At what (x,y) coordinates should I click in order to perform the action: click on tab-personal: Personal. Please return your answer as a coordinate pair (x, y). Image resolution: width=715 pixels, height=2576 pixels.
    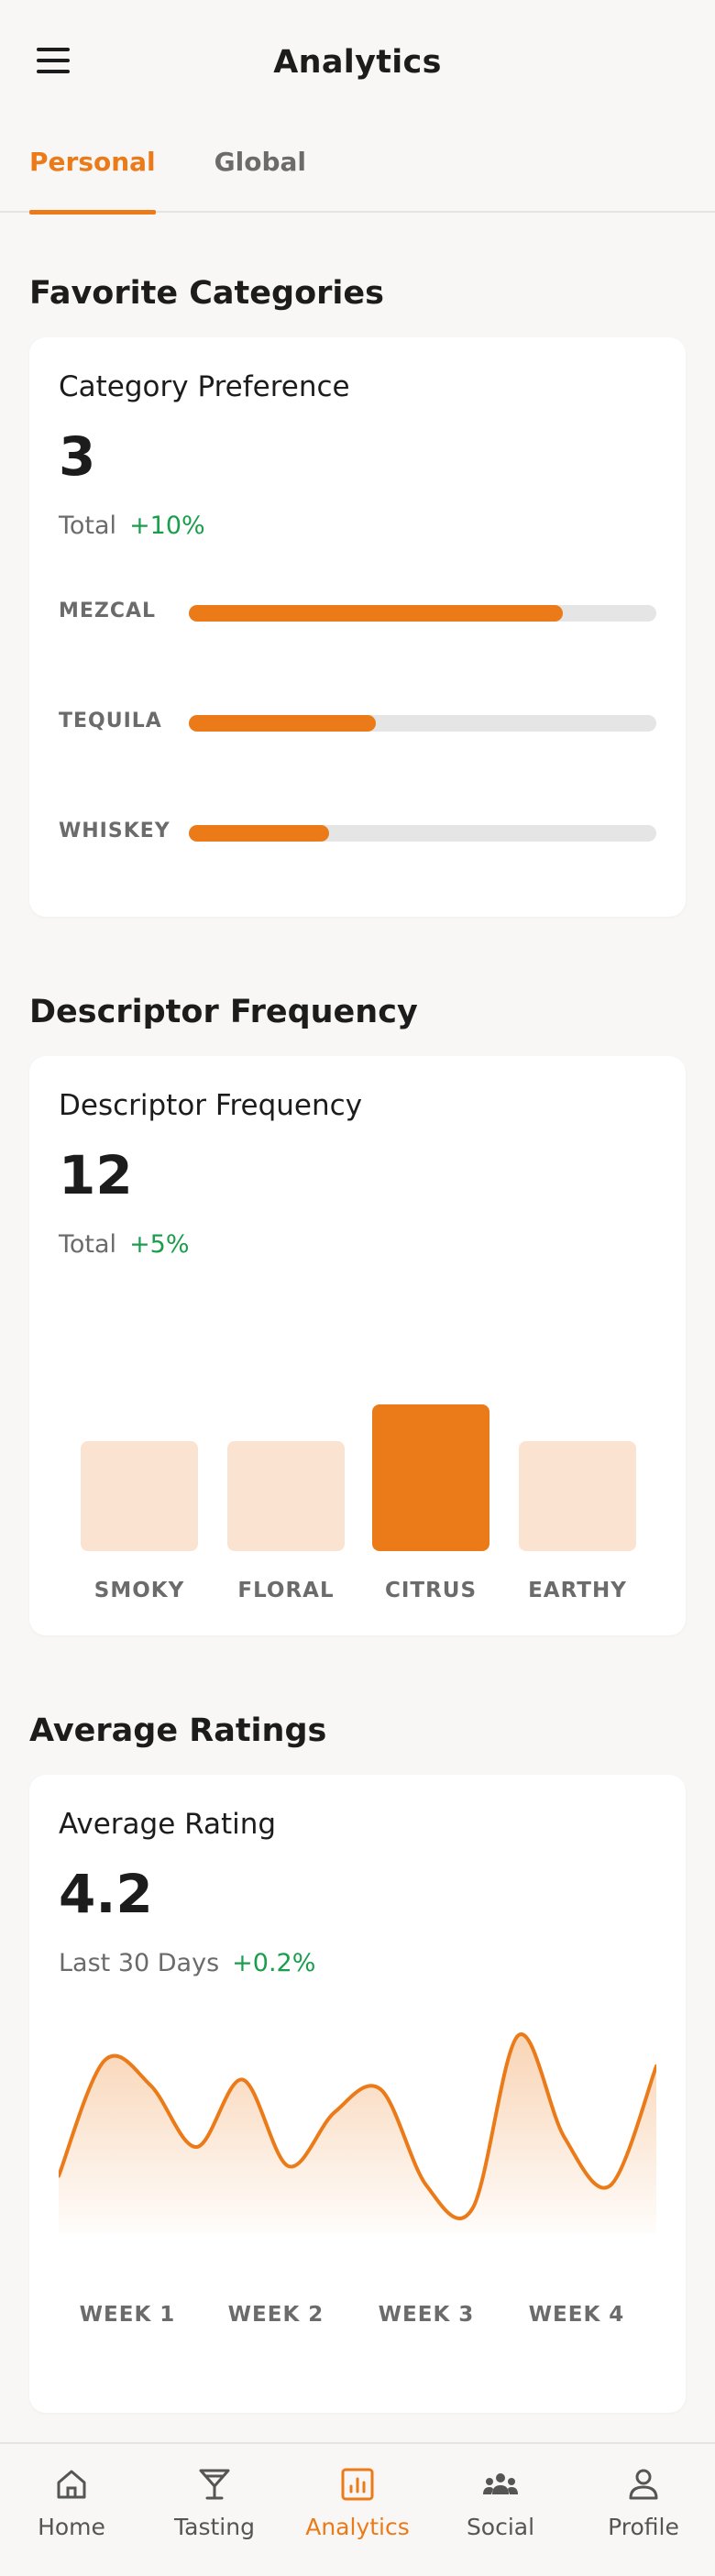
    Looking at the image, I should click on (92, 181).